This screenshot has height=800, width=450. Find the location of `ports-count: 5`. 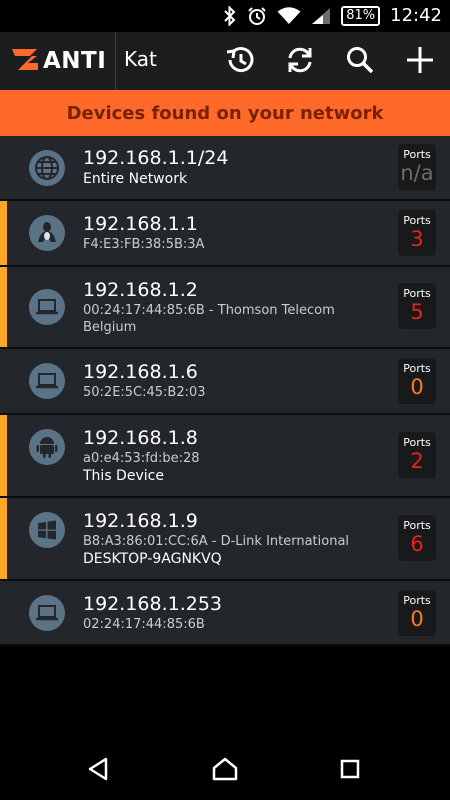

ports-count: 5 is located at coordinates (417, 312).